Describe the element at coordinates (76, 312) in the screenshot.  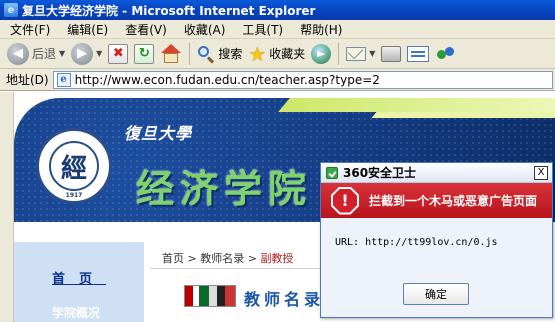
I see `nav-overview-link: 学院概况` at that location.